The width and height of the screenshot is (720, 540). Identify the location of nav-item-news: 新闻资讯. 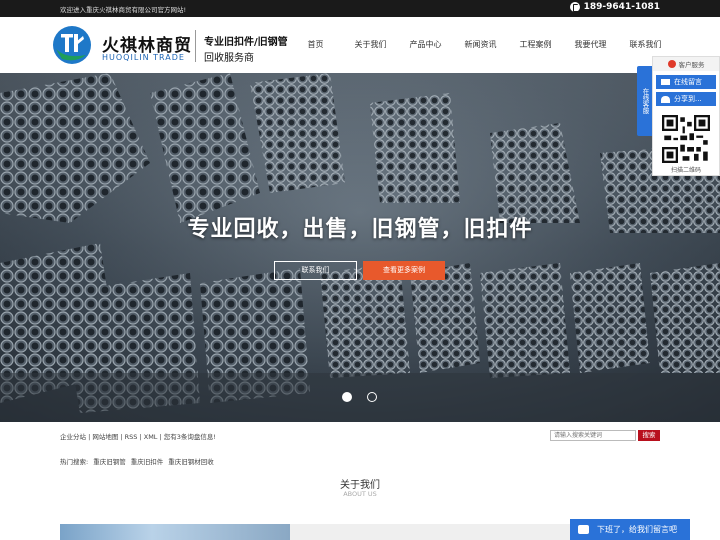
(480, 46).